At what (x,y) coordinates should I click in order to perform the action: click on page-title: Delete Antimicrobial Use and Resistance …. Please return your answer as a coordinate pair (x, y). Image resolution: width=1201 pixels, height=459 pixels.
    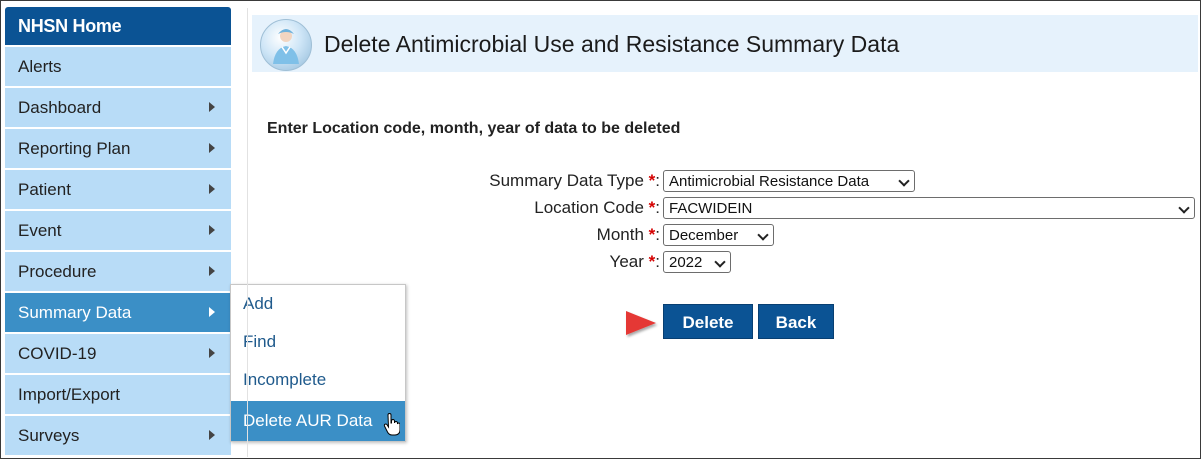
    Looking at the image, I should click on (612, 44).